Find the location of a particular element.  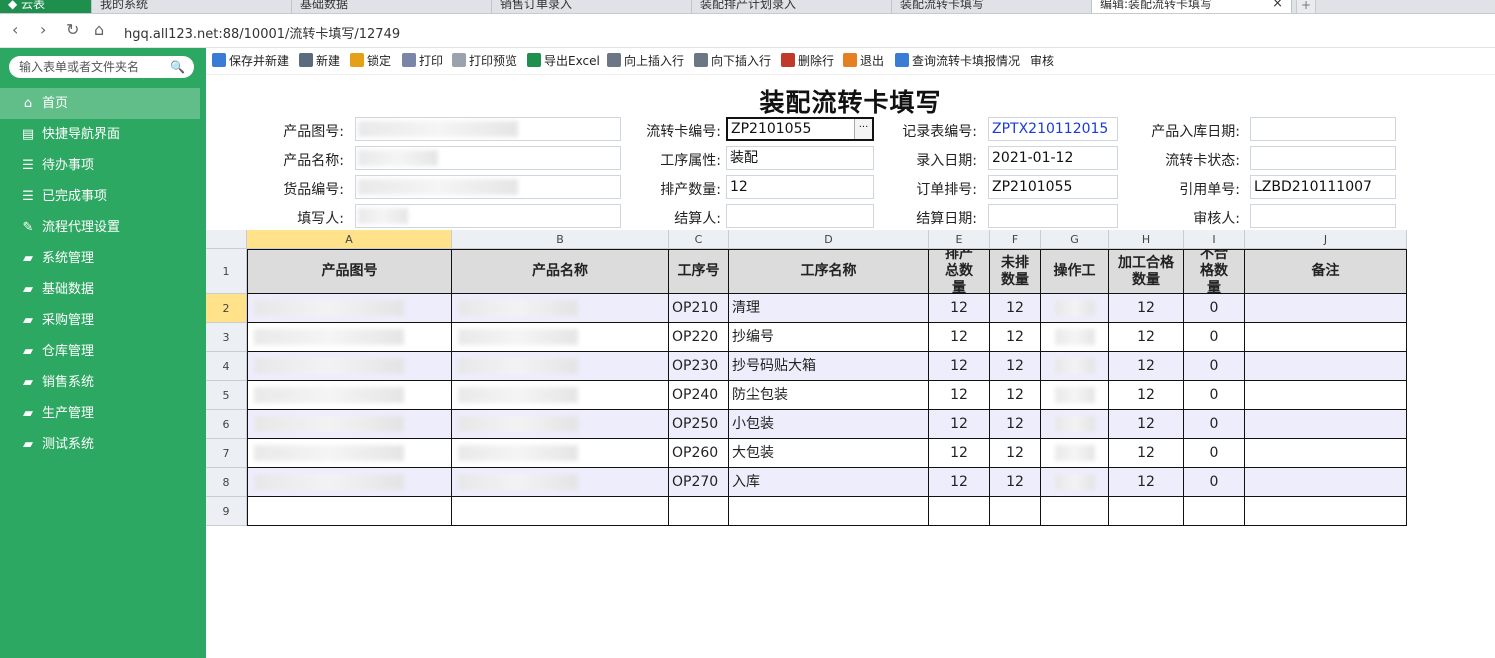

query-card-button: 查询流转卡填报情况 is located at coordinates (957, 61).